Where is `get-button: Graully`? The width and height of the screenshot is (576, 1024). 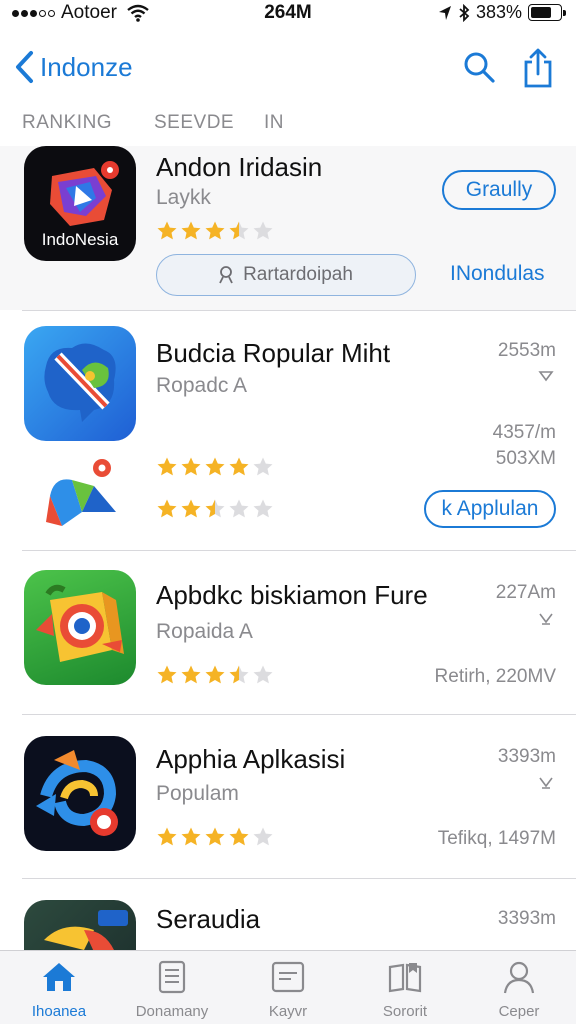 get-button: Graully is located at coordinates (499, 190).